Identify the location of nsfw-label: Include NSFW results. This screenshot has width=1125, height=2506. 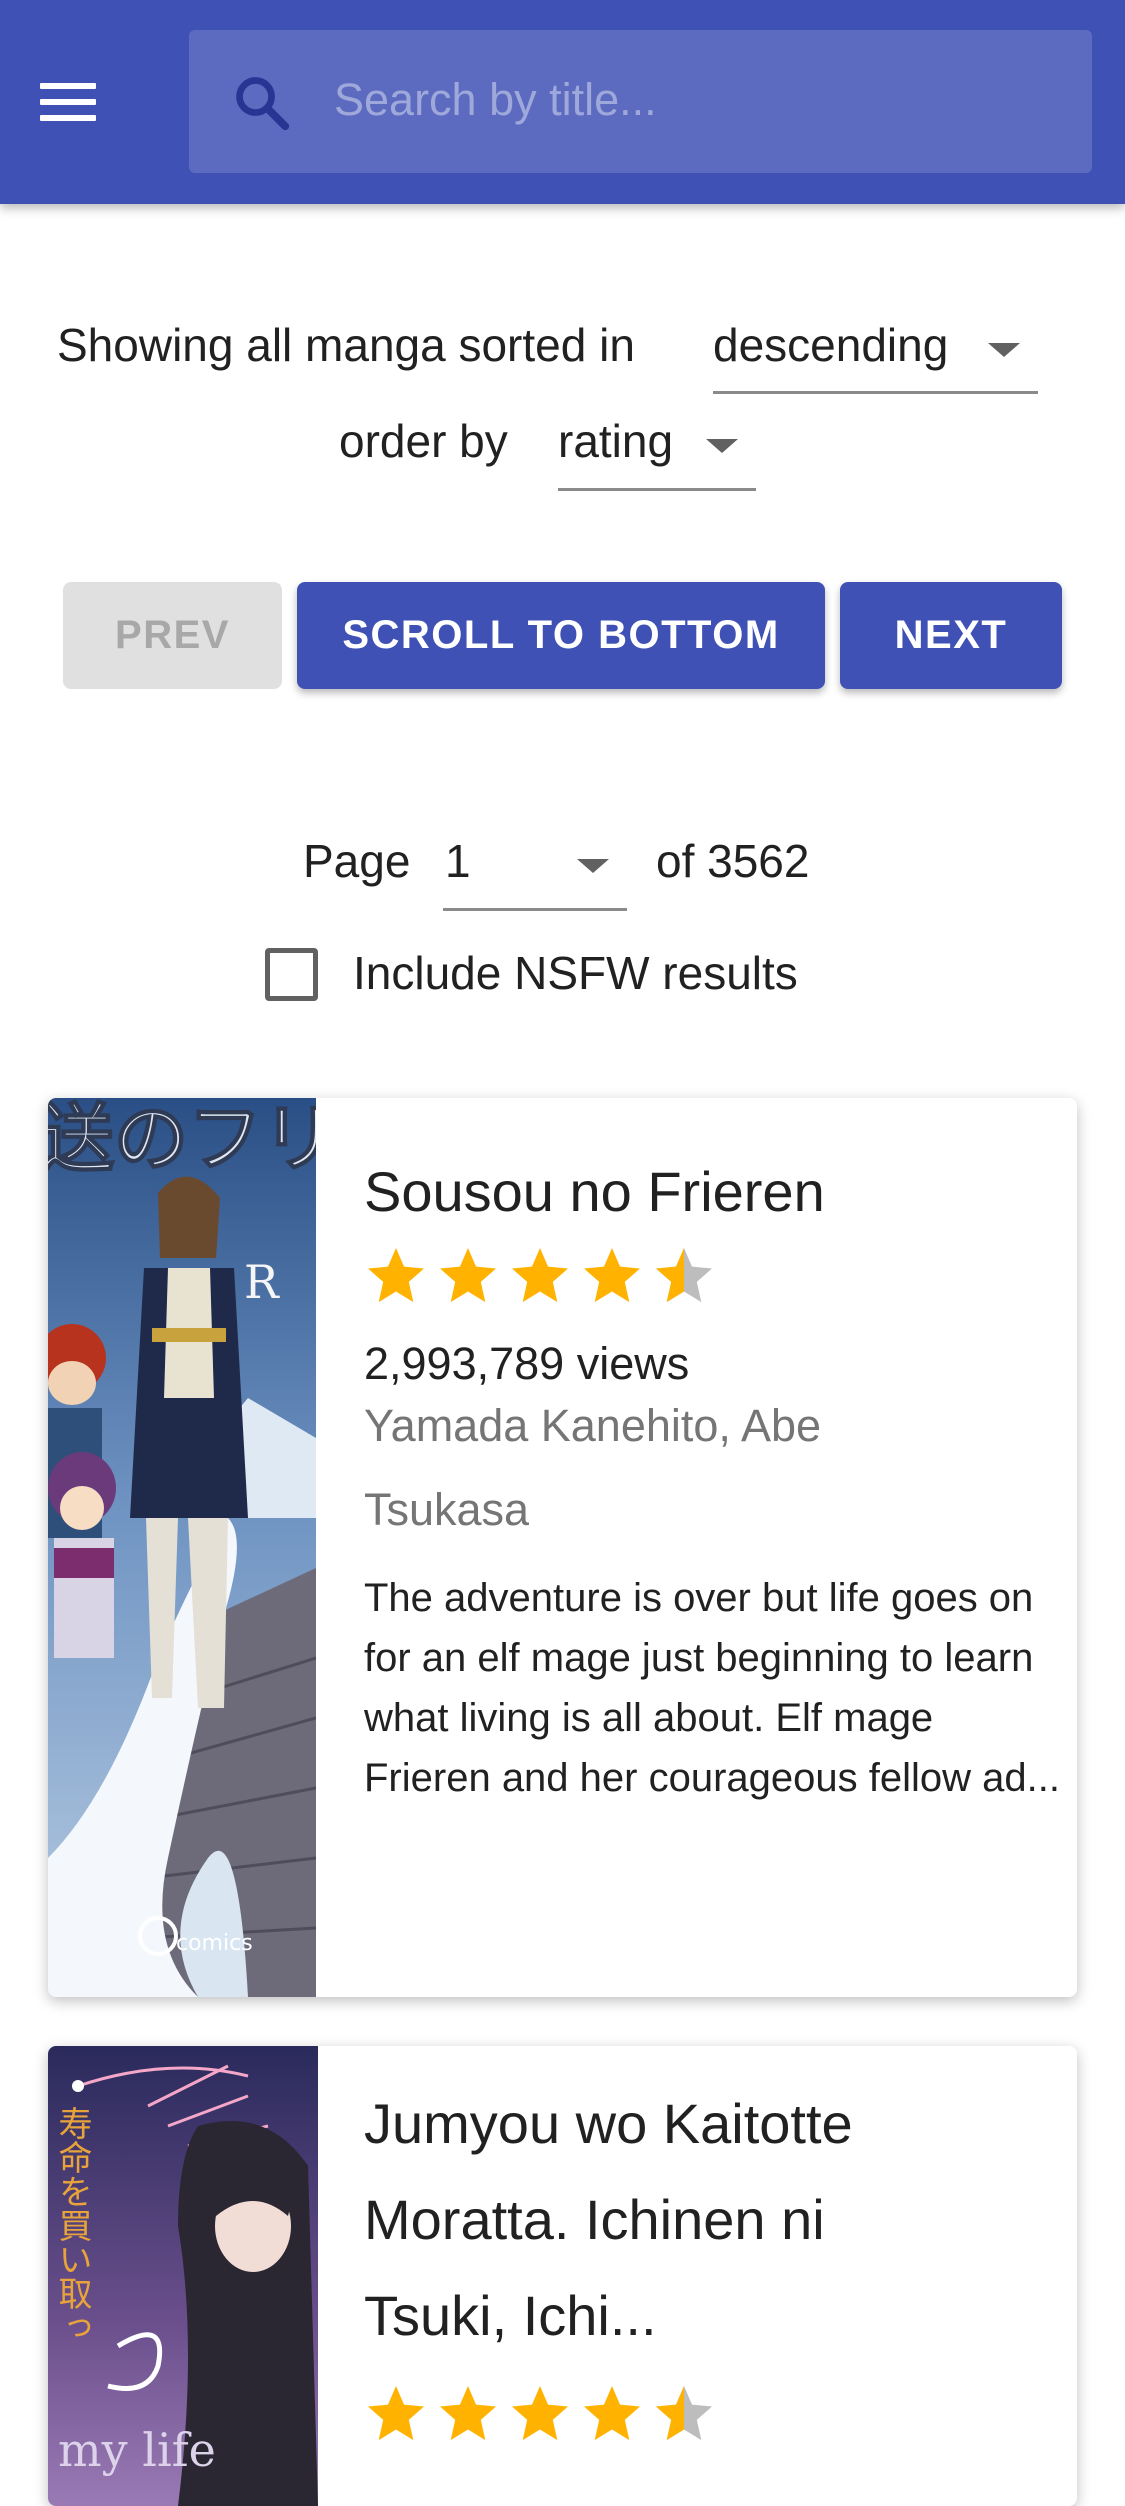
(575, 973).